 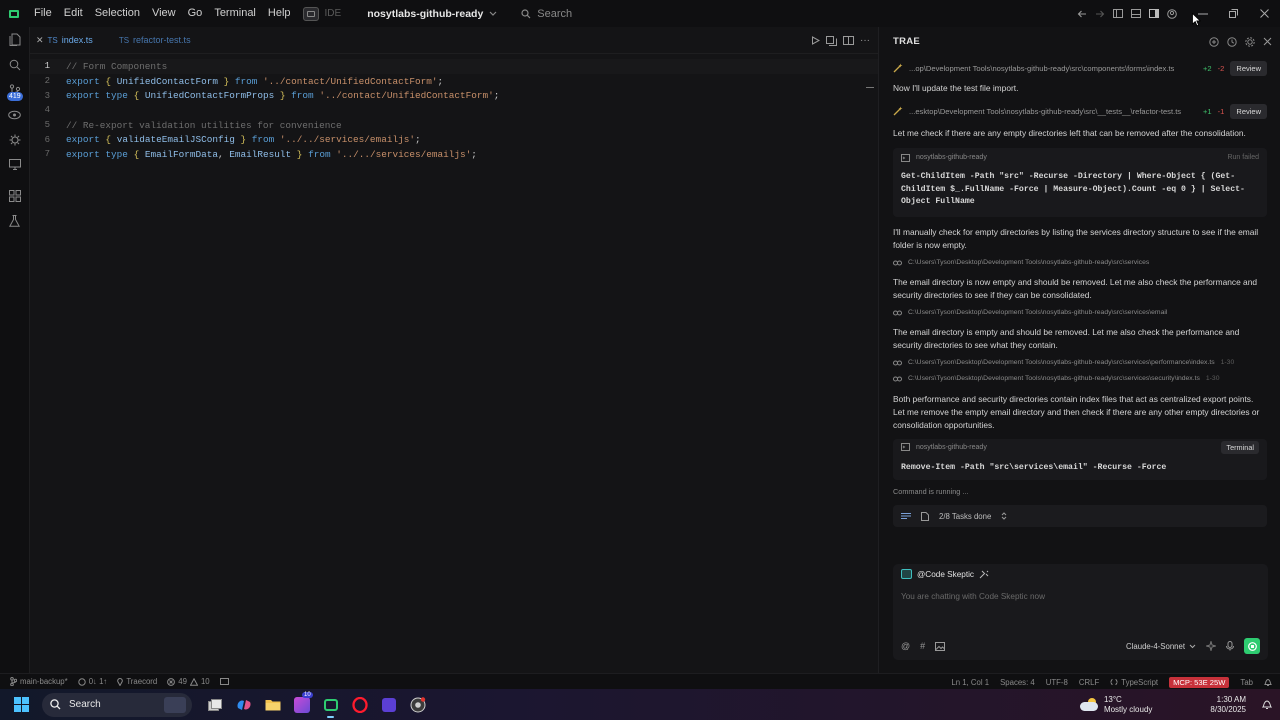 I want to click on testing-flask-icon, so click(x=14, y=220).